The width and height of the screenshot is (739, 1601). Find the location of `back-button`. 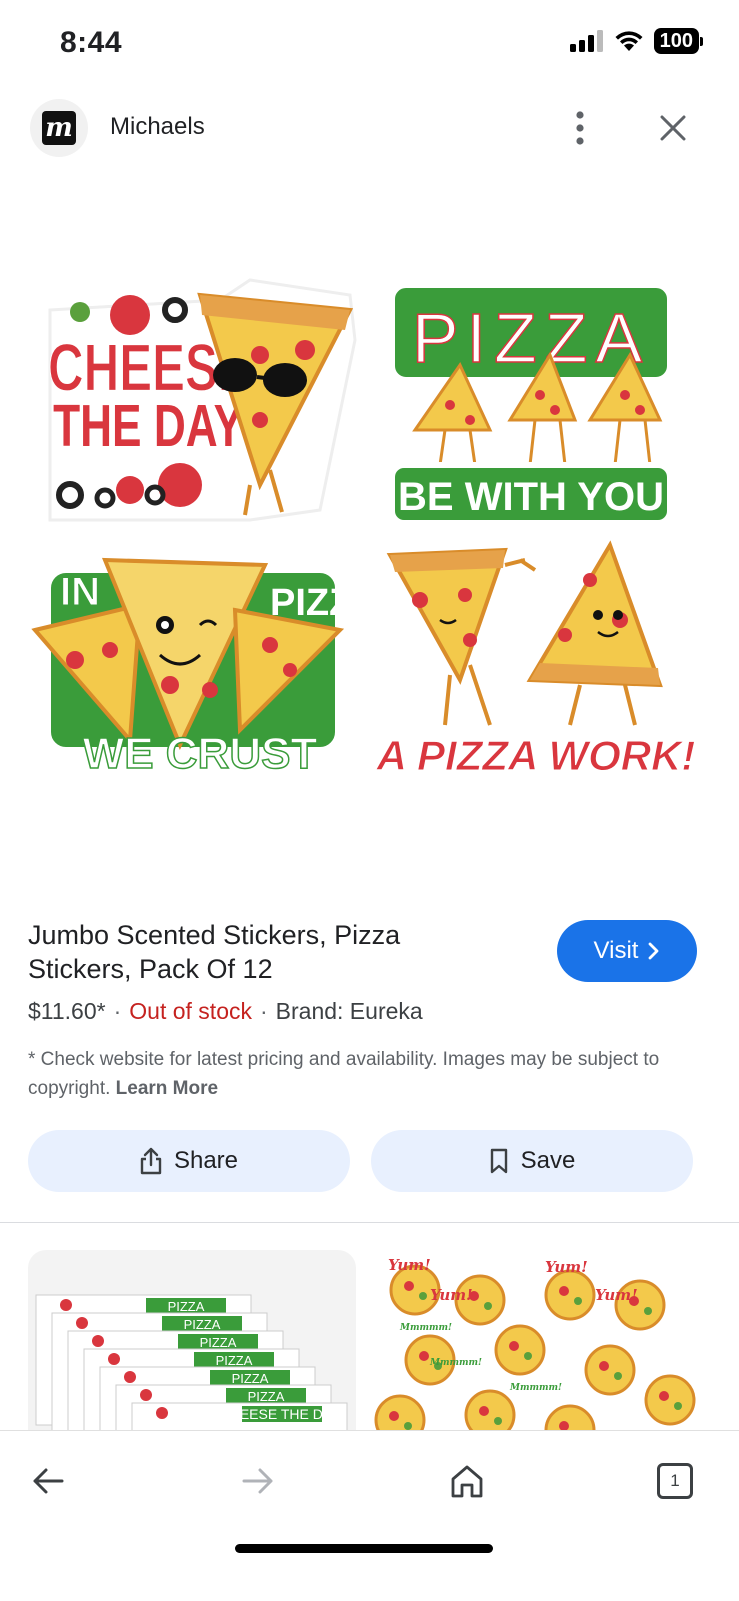

back-button is located at coordinates (48, 1481).